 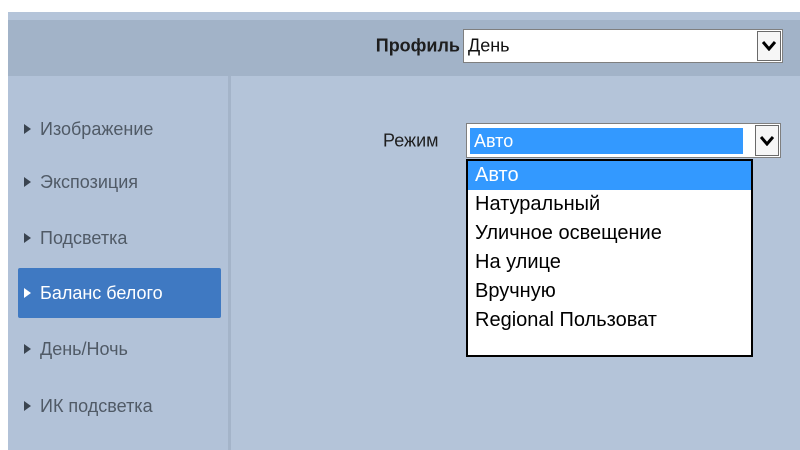 I want to click on mode-select: Авто, so click(x=623, y=140).